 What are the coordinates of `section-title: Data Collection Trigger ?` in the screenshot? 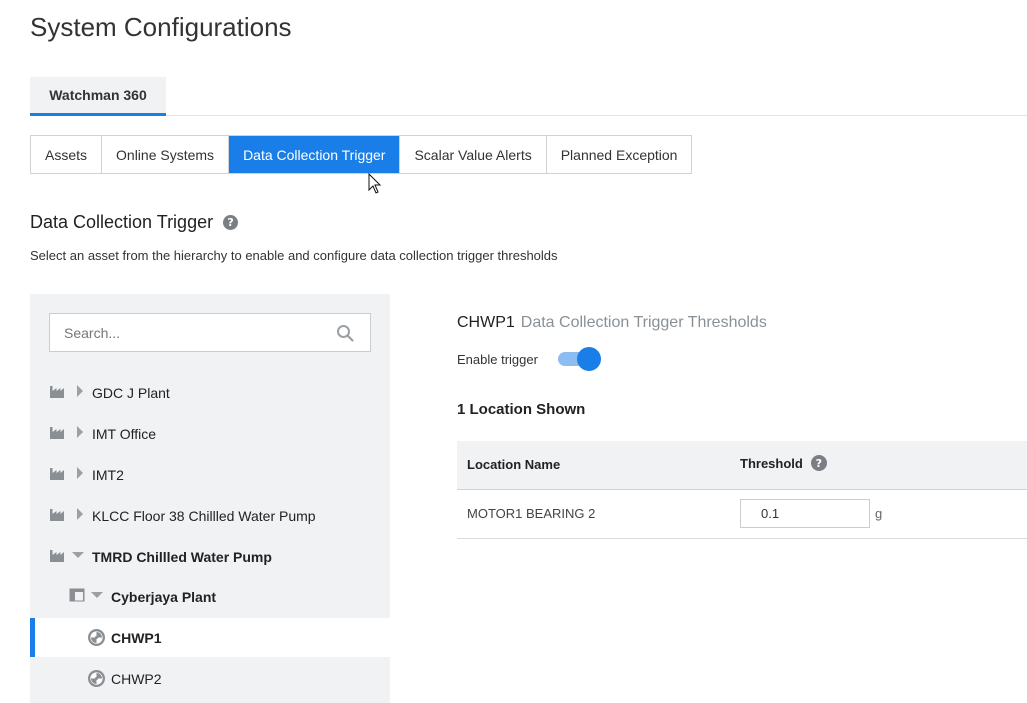 It's located at (134, 222).